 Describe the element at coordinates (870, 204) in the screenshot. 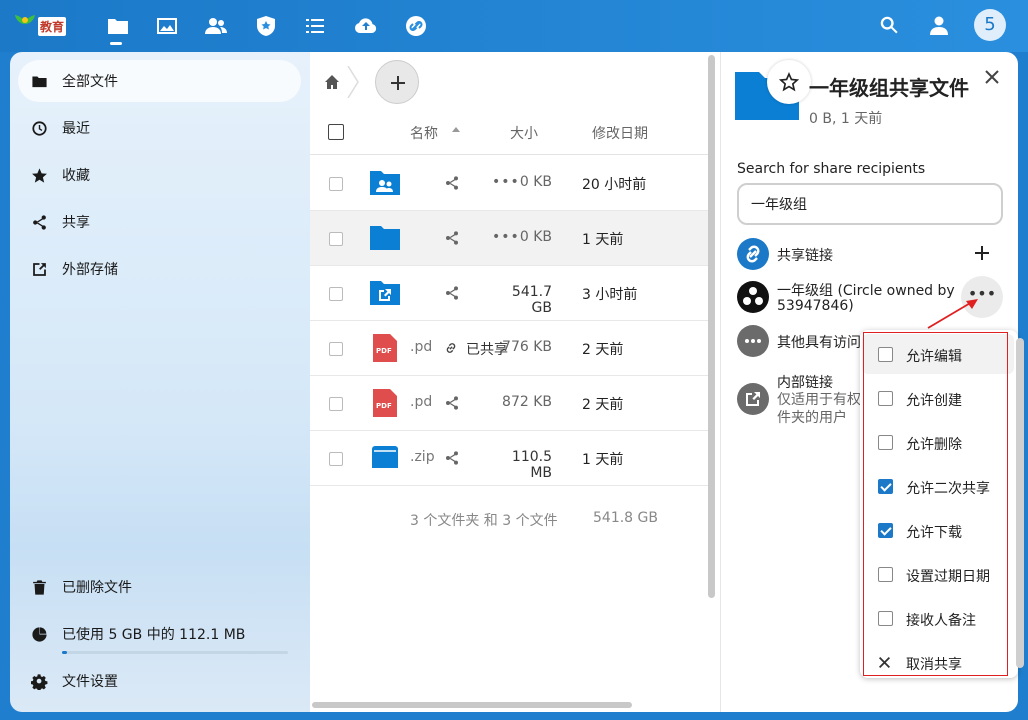

I see `share-recipient-search-input` at that location.